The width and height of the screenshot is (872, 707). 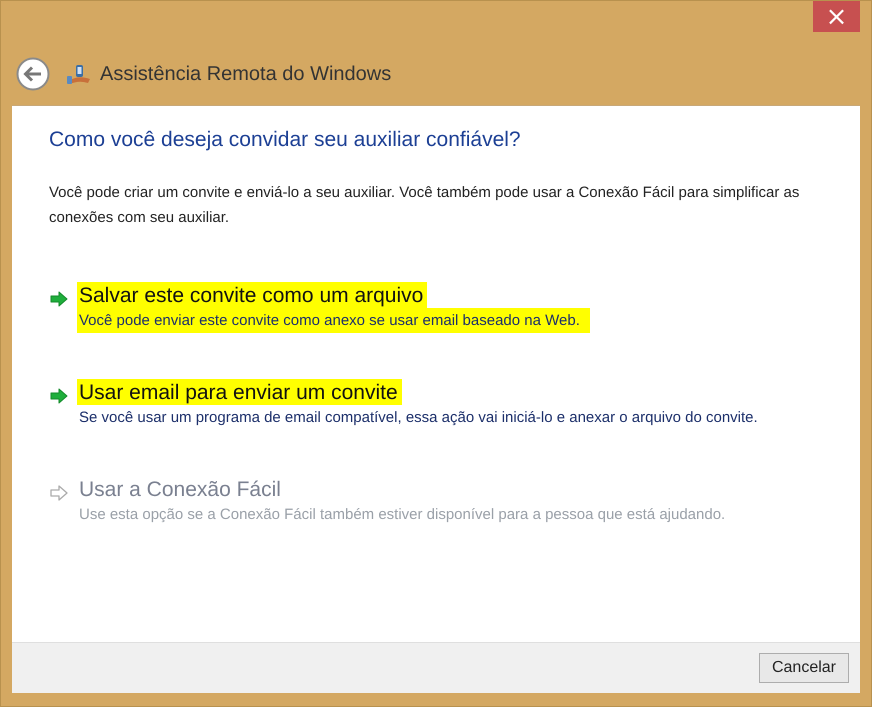 What do you see at coordinates (803, 668) in the screenshot?
I see `cancel-button: Cancelar` at bounding box center [803, 668].